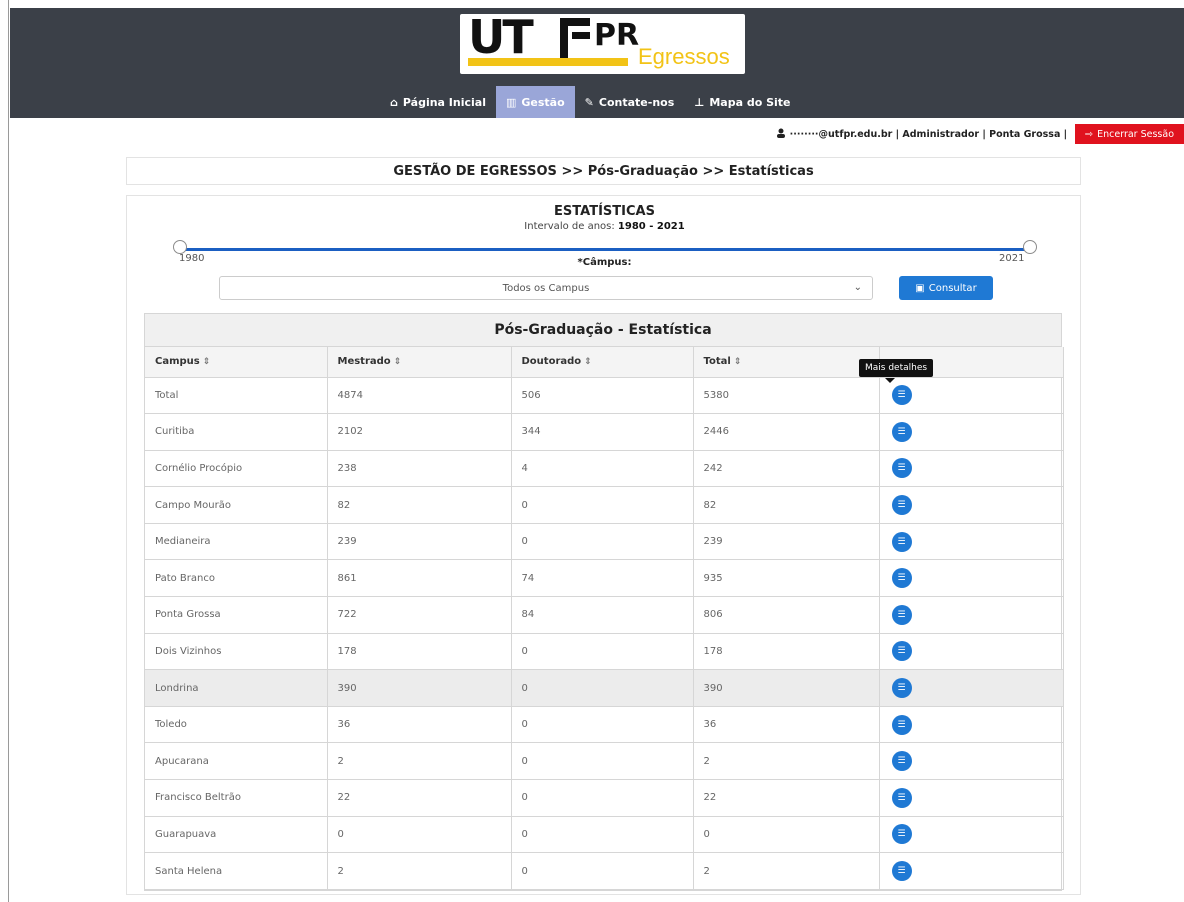 Image resolution: width=1184 pixels, height=902 pixels. Describe the element at coordinates (236, 688) in the screenshot. I see `campus-cell: Londrina` at that location.